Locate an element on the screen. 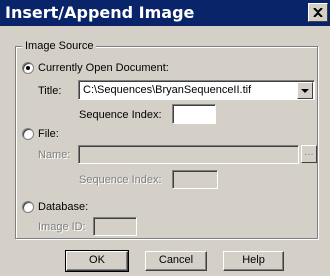 This screenshot has width=330, height=276. database-radio is located at coordinates (28, 207).